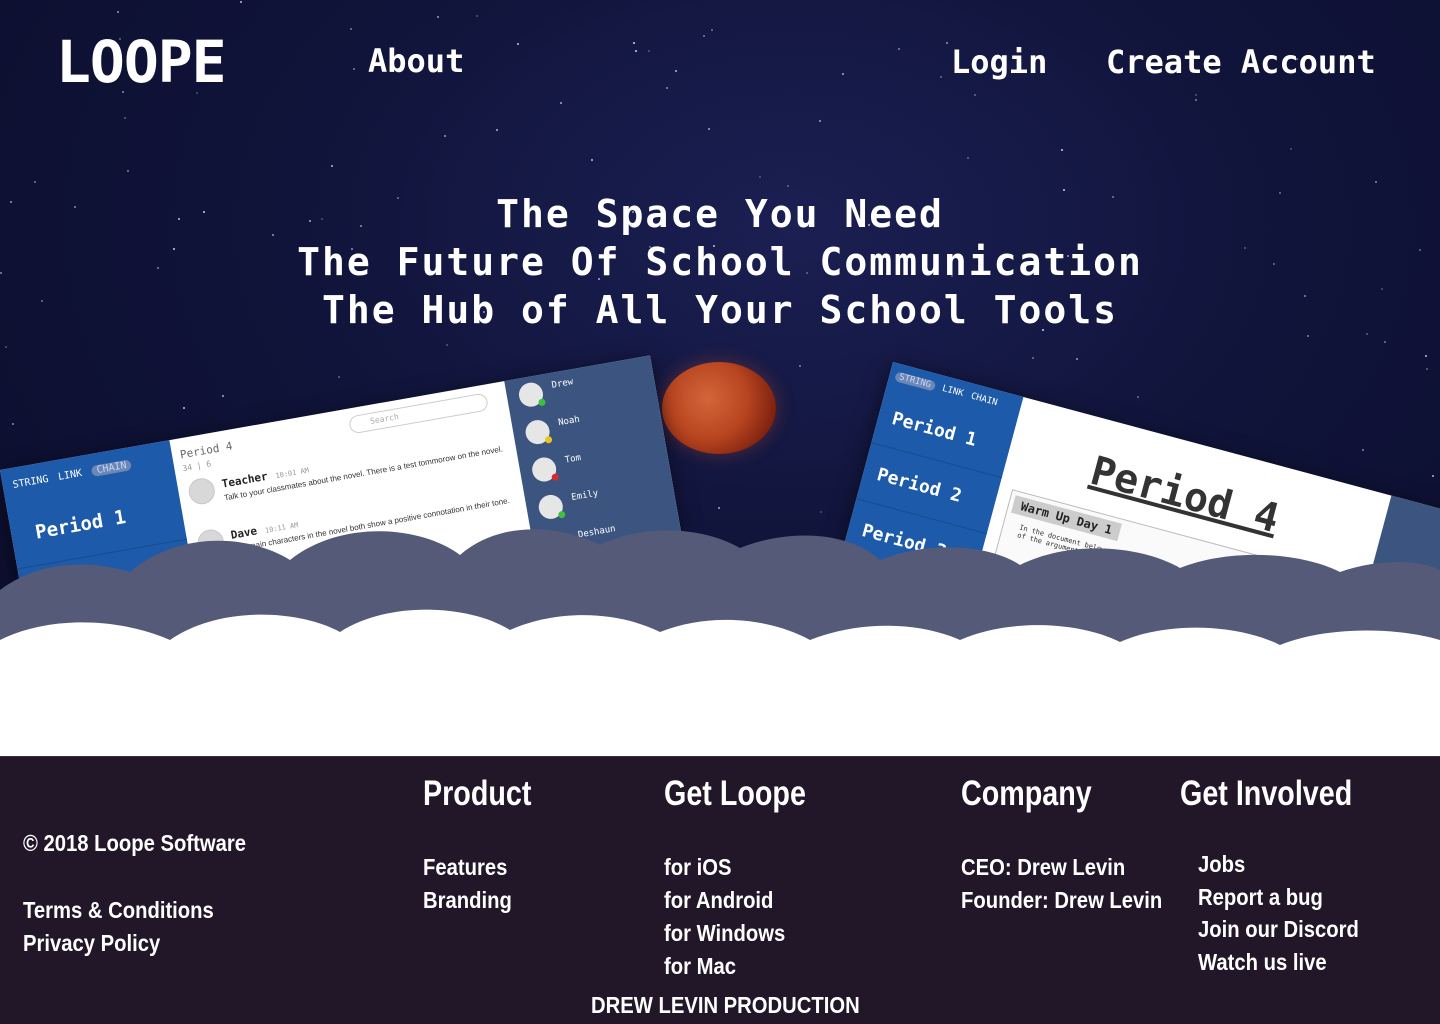 The width and height of the screenshot is (1440, 1024). What do you see at coordinates (585, 496) in the screenshot?
I see `mockup-user-name: Emily` at bounding box center [585, 496].